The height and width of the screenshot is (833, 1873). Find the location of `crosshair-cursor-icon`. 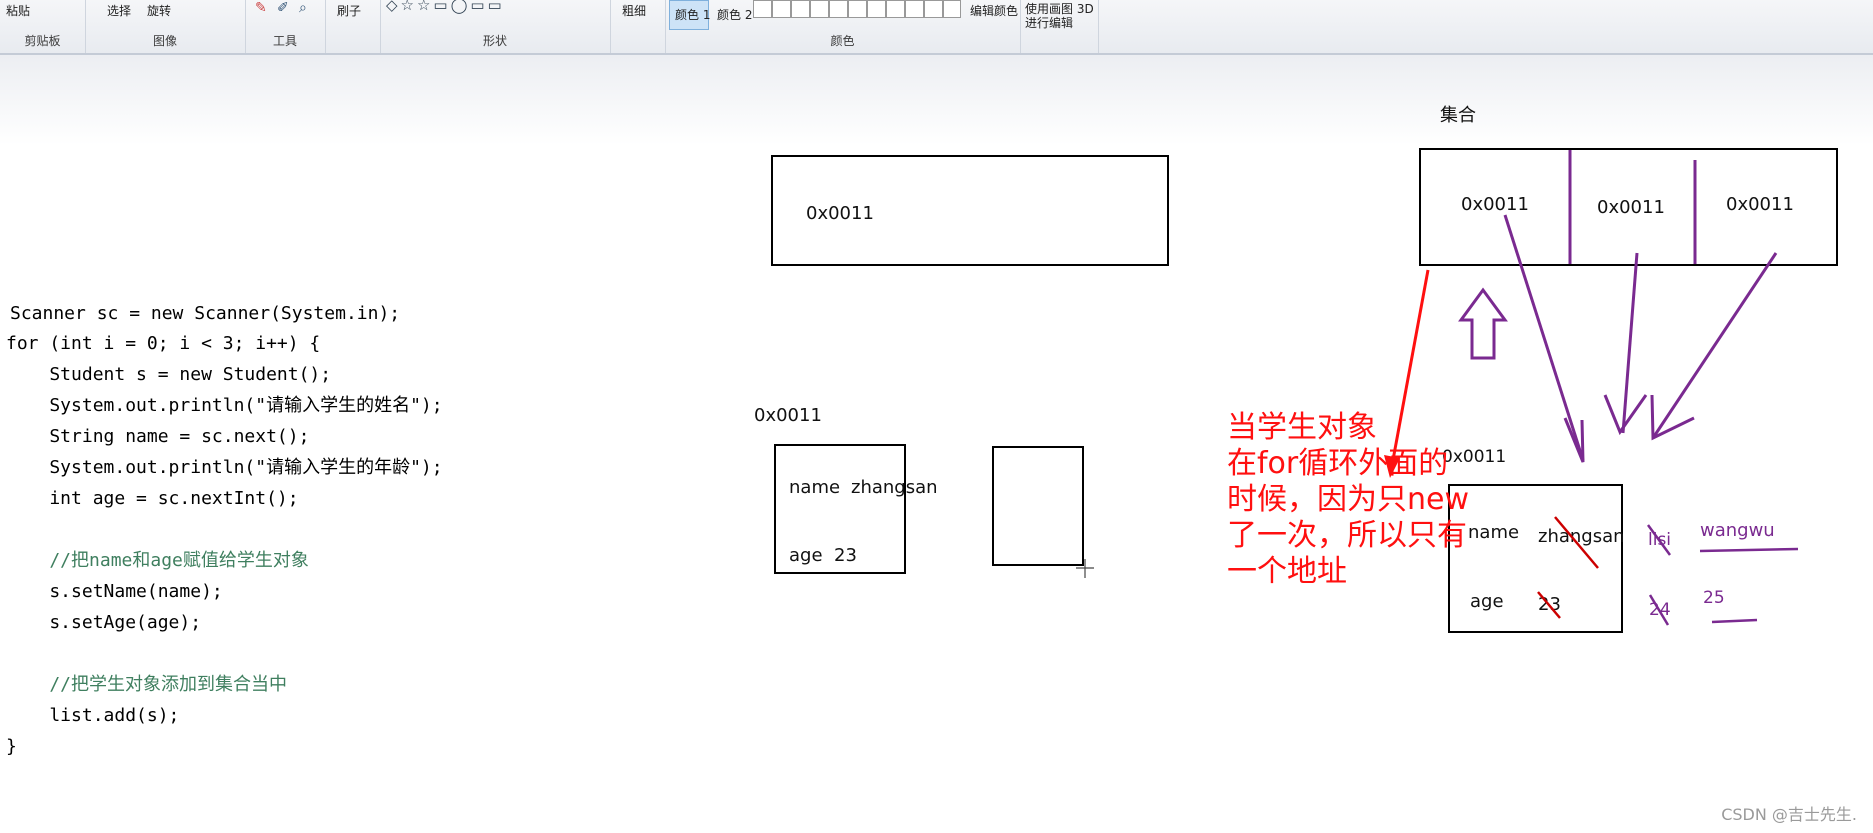

crosshair-cursor-icon is located at coordinates (1085, 568).